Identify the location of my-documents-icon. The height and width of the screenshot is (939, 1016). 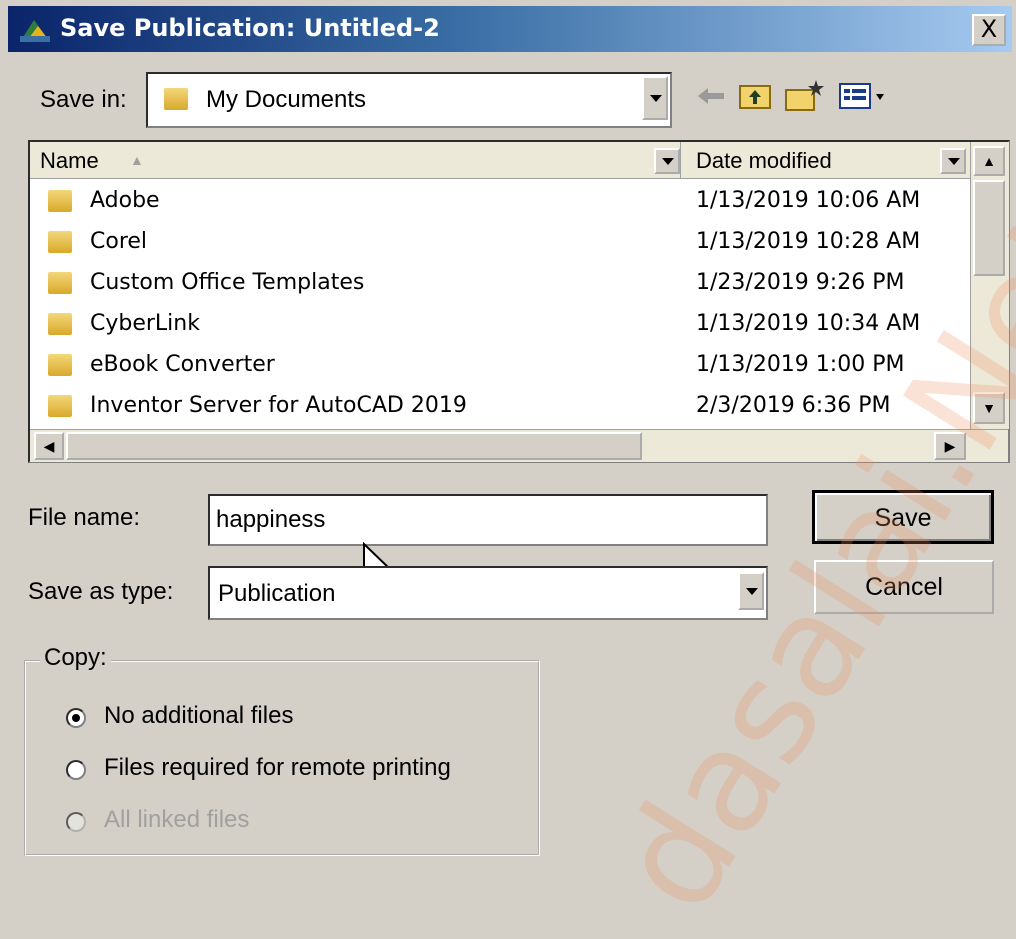
(176, 99).